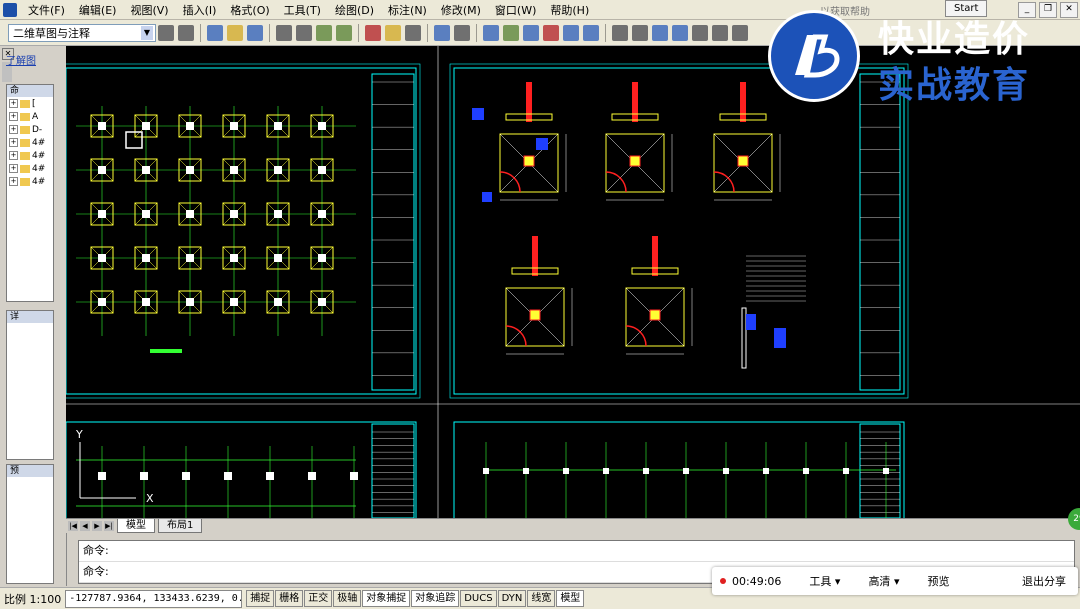  Describe the element at coordinates (260, 598) in the screenshot. I see `snap-toggle: 捕捉` at that location.